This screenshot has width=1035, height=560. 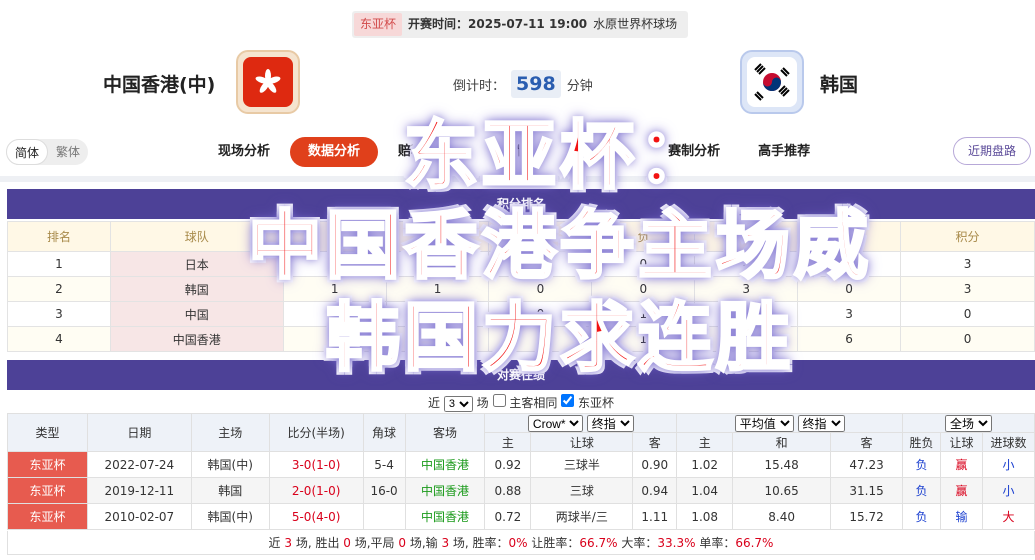 What do you see at coordinates (458, 404) in the screenshot?
I see `games-count-select: 3` at bounding box center [458, 404].